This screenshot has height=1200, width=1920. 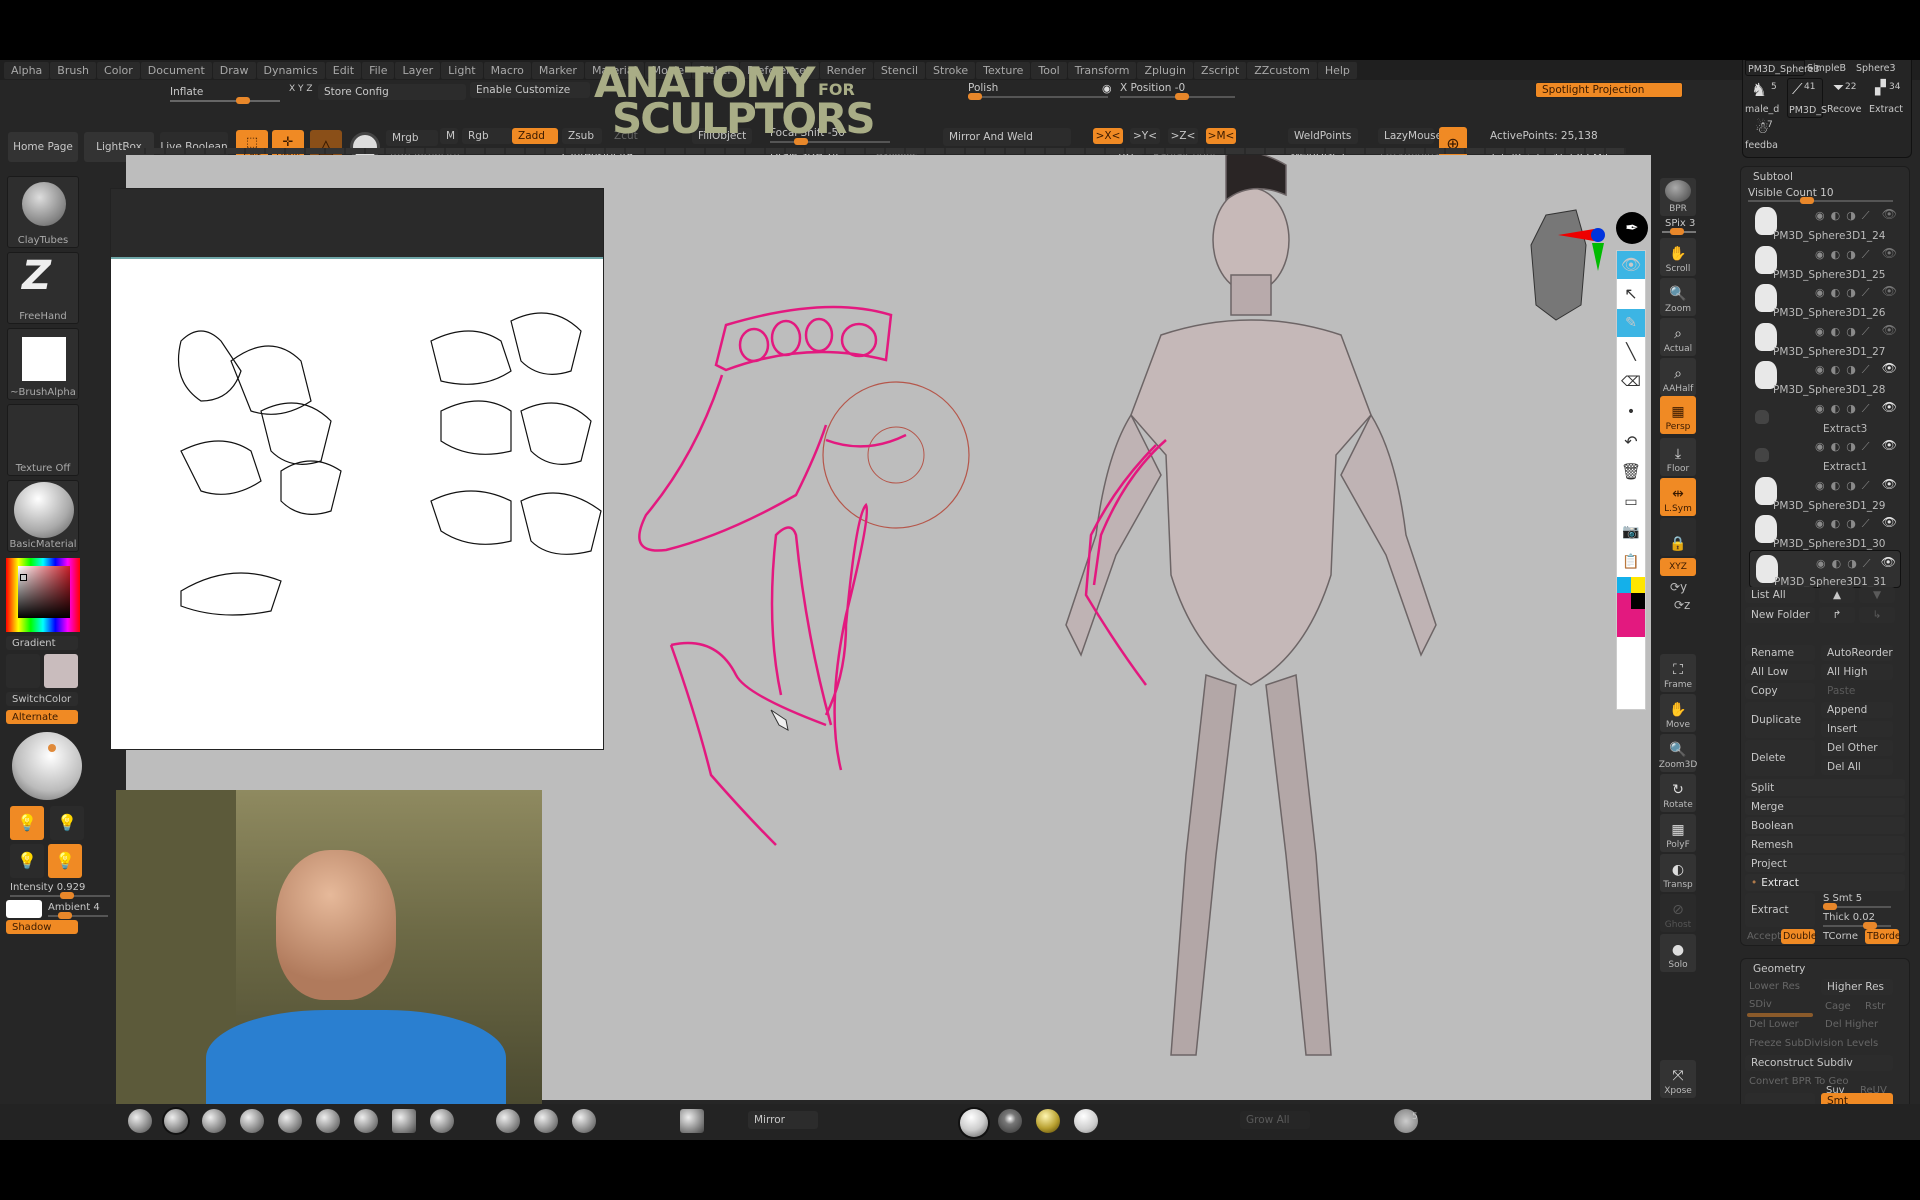 What do you see at coordinates (1765, 98) in the screenshot?
I see `tool-thumb-male: ♞ 5 male_d` at bounding box center [1765, 98].